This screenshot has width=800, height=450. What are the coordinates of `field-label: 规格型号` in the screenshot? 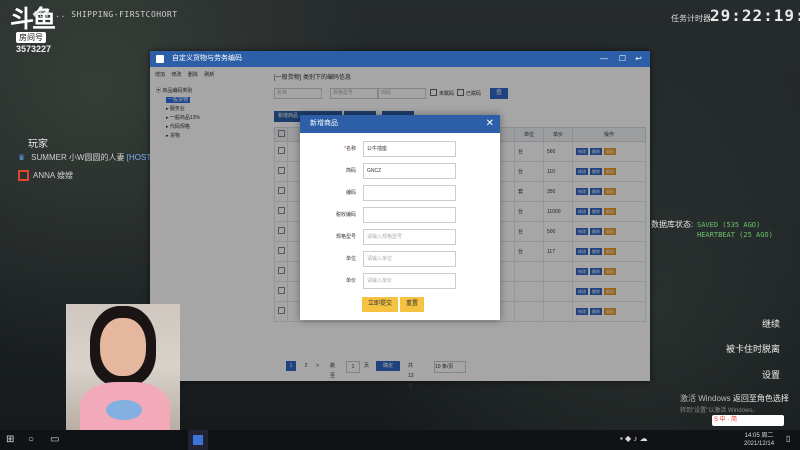 It's located at (345, 237).